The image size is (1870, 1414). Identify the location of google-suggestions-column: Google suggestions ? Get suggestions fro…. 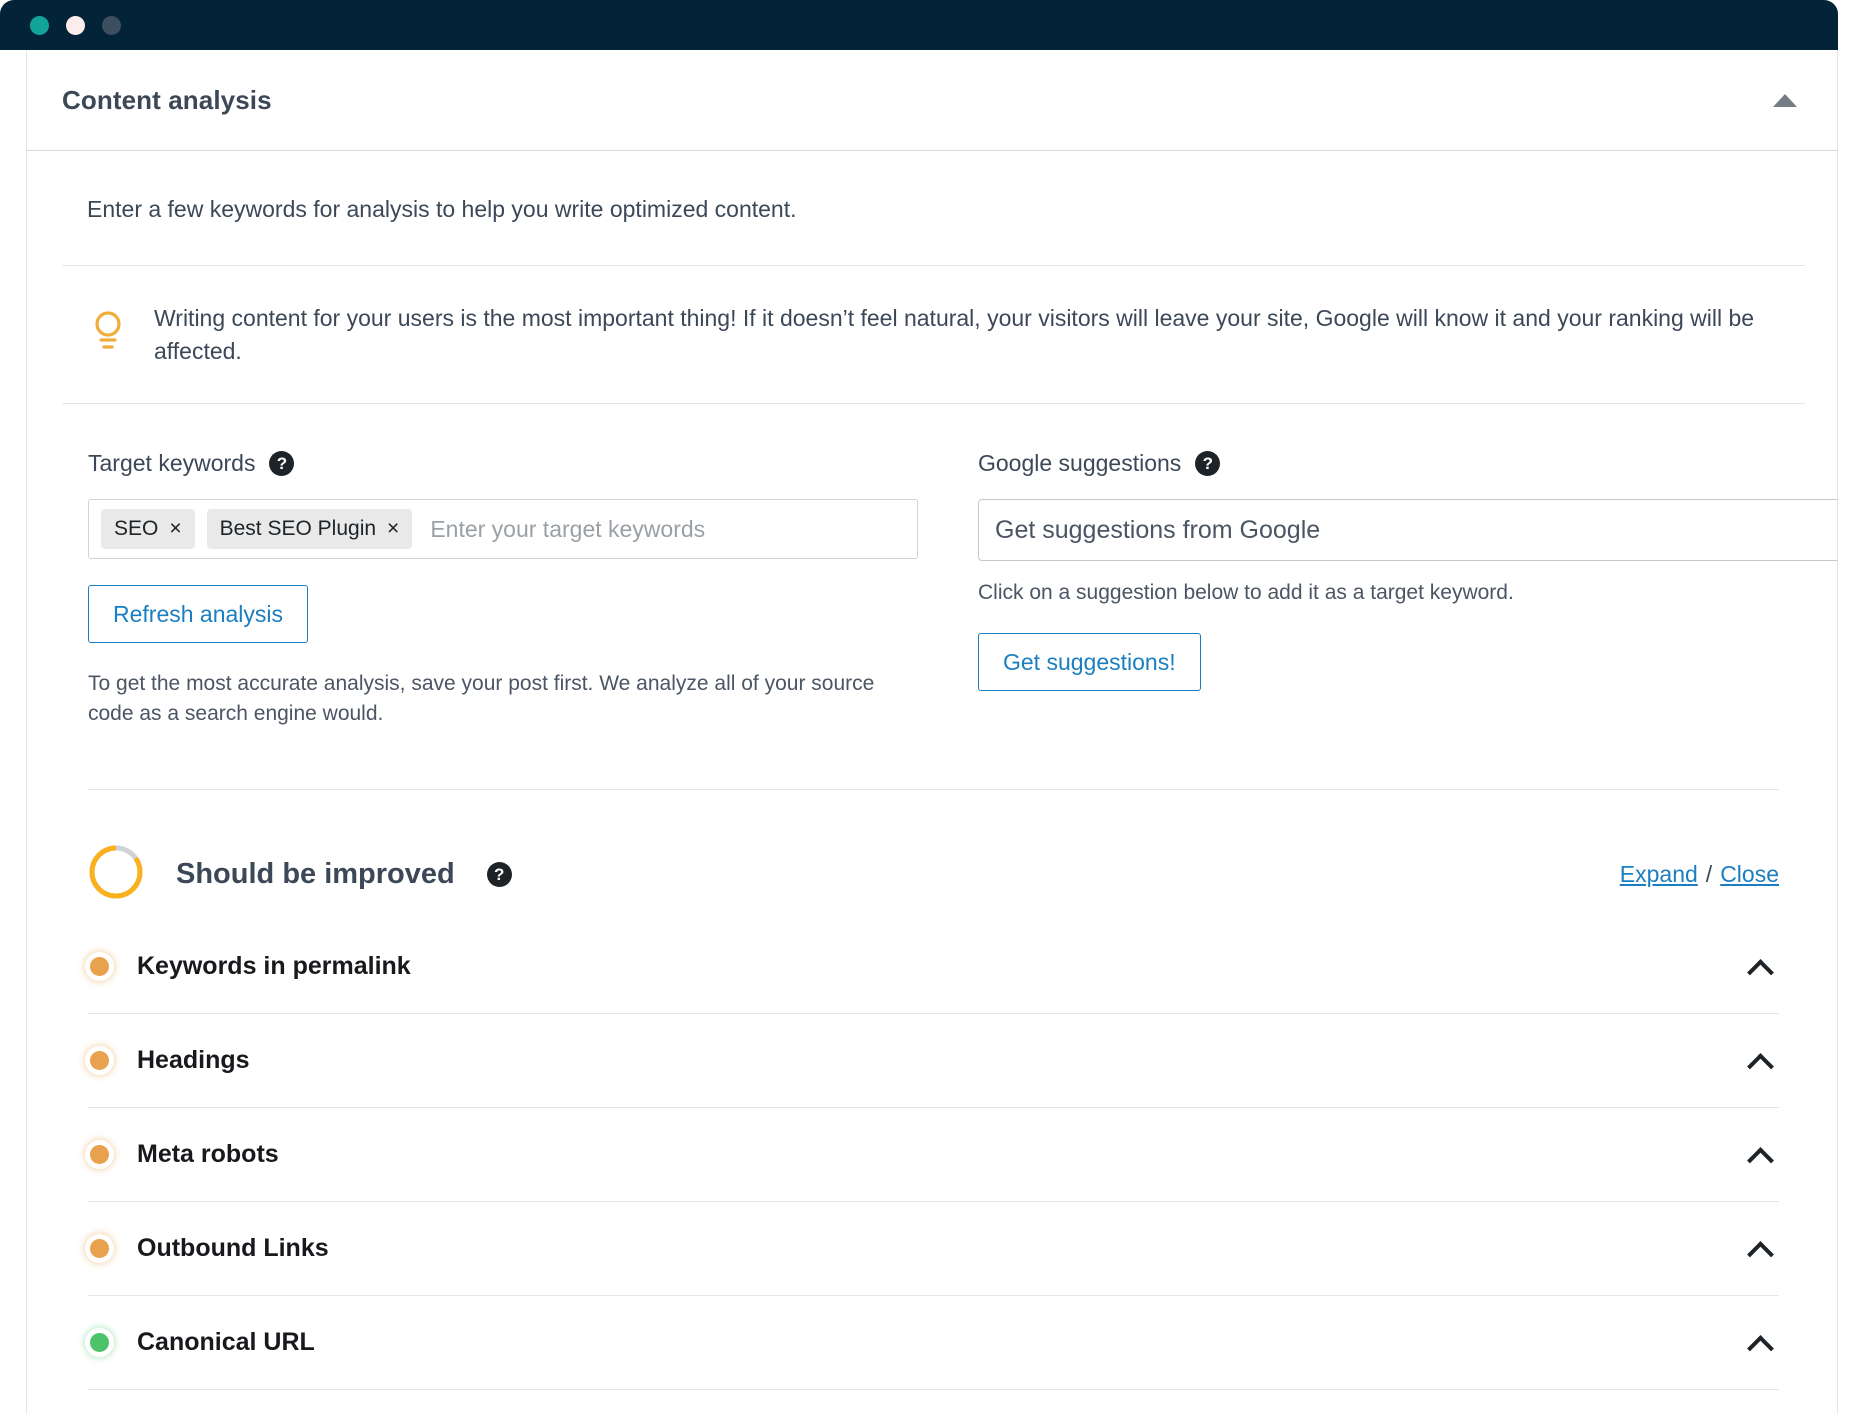
(1407, 589).